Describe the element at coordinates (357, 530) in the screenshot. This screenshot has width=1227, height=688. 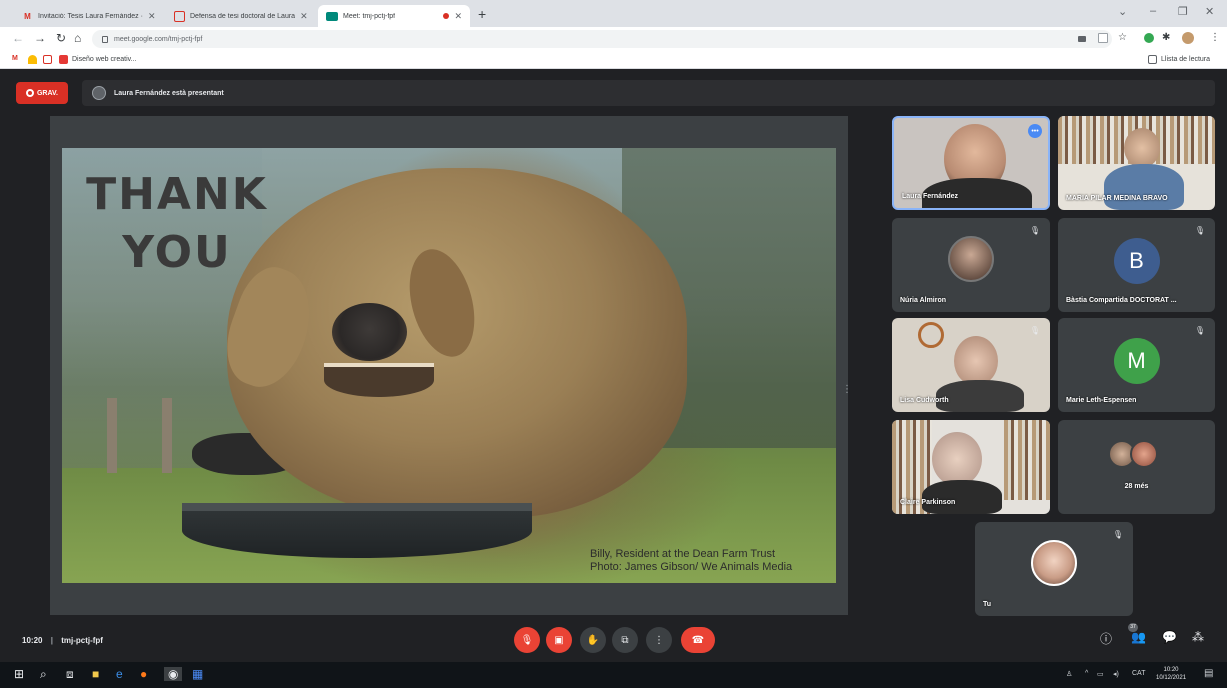
I see `feeding-trough` at that location.